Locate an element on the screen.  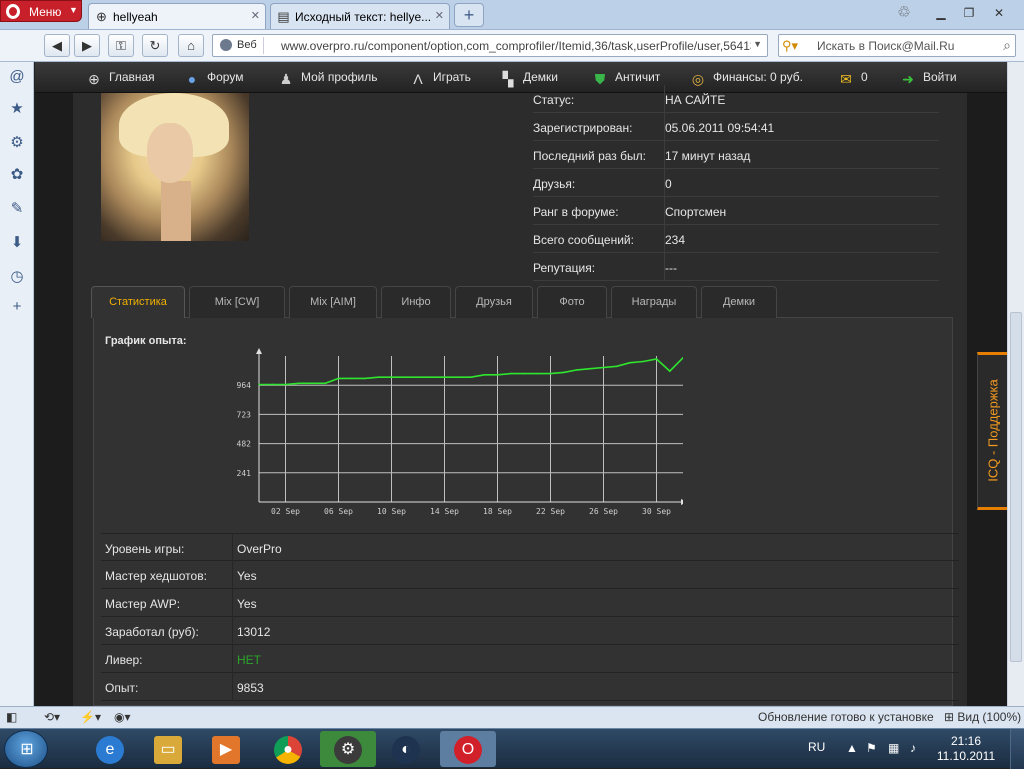
taskbar-media: ▶ is located at coordinates (226, 749).